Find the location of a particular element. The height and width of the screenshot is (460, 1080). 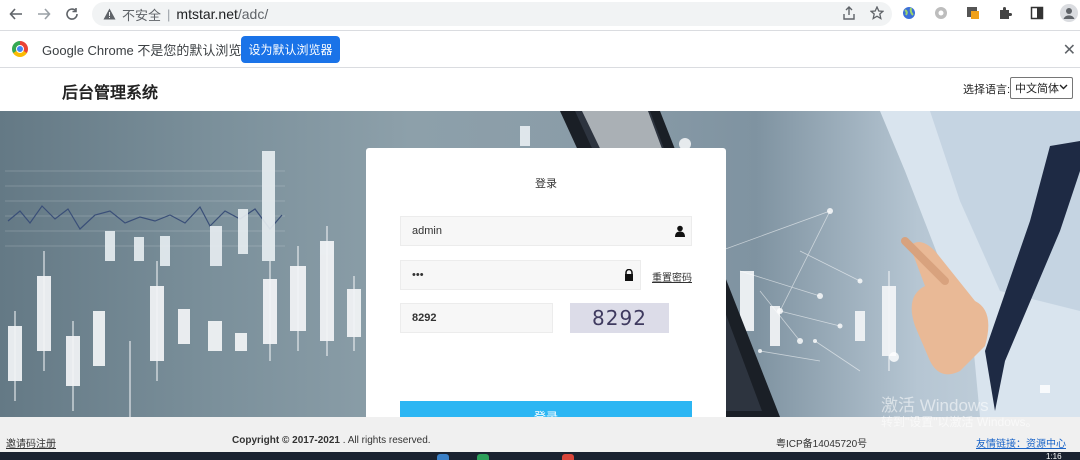

taskbar-clock: 1:16 is located at coordinates (1054, 456).